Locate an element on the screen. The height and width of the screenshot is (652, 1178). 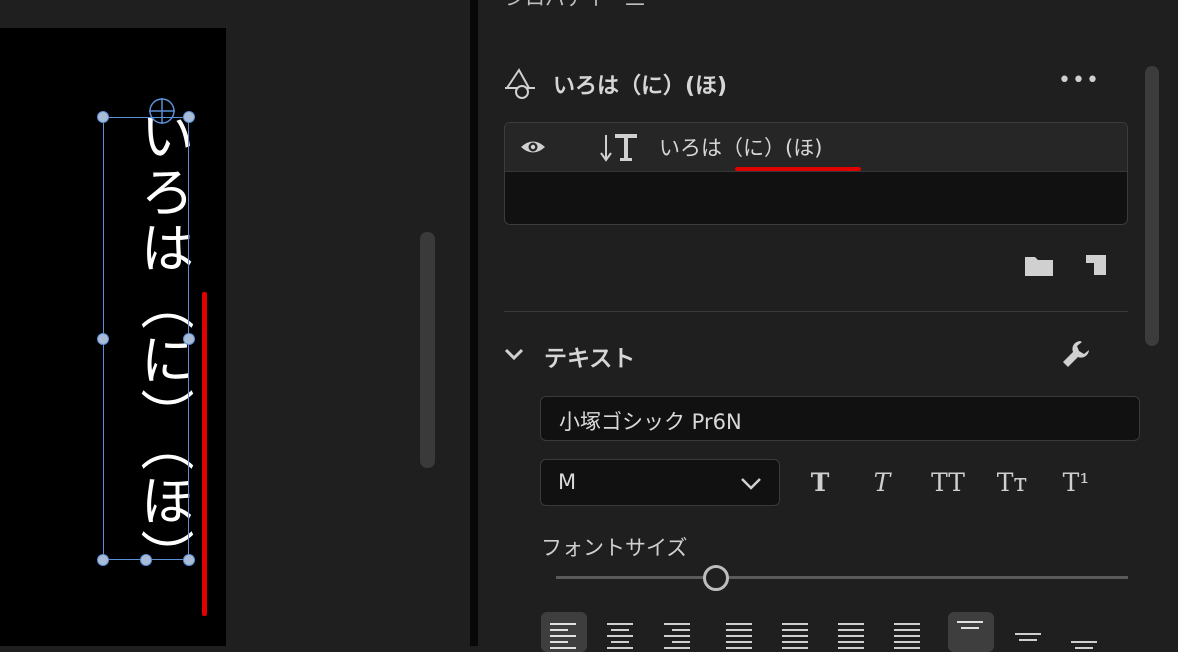
layer-list: いろは（に）(ほ) is located at coordinates (816, 173).